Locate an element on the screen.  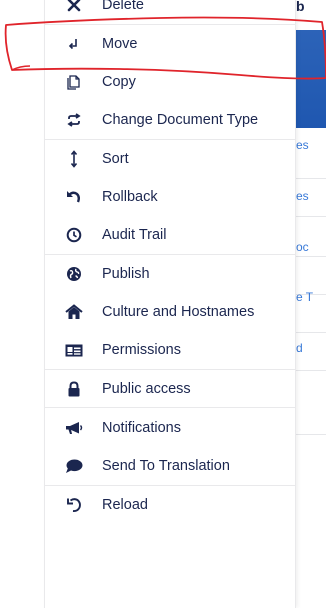
menu-item-permissions: Permissions is located at coordinates (170, 350).